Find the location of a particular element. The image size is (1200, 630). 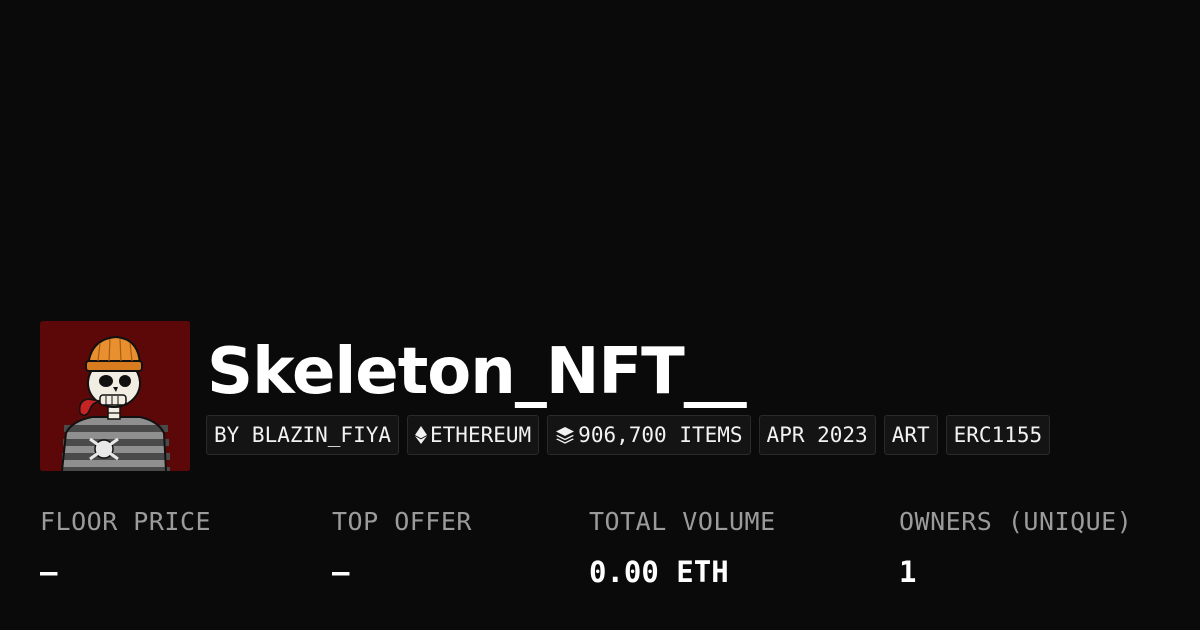

top-offer-label: TOP OFFER is located at coordinates (402, 521).